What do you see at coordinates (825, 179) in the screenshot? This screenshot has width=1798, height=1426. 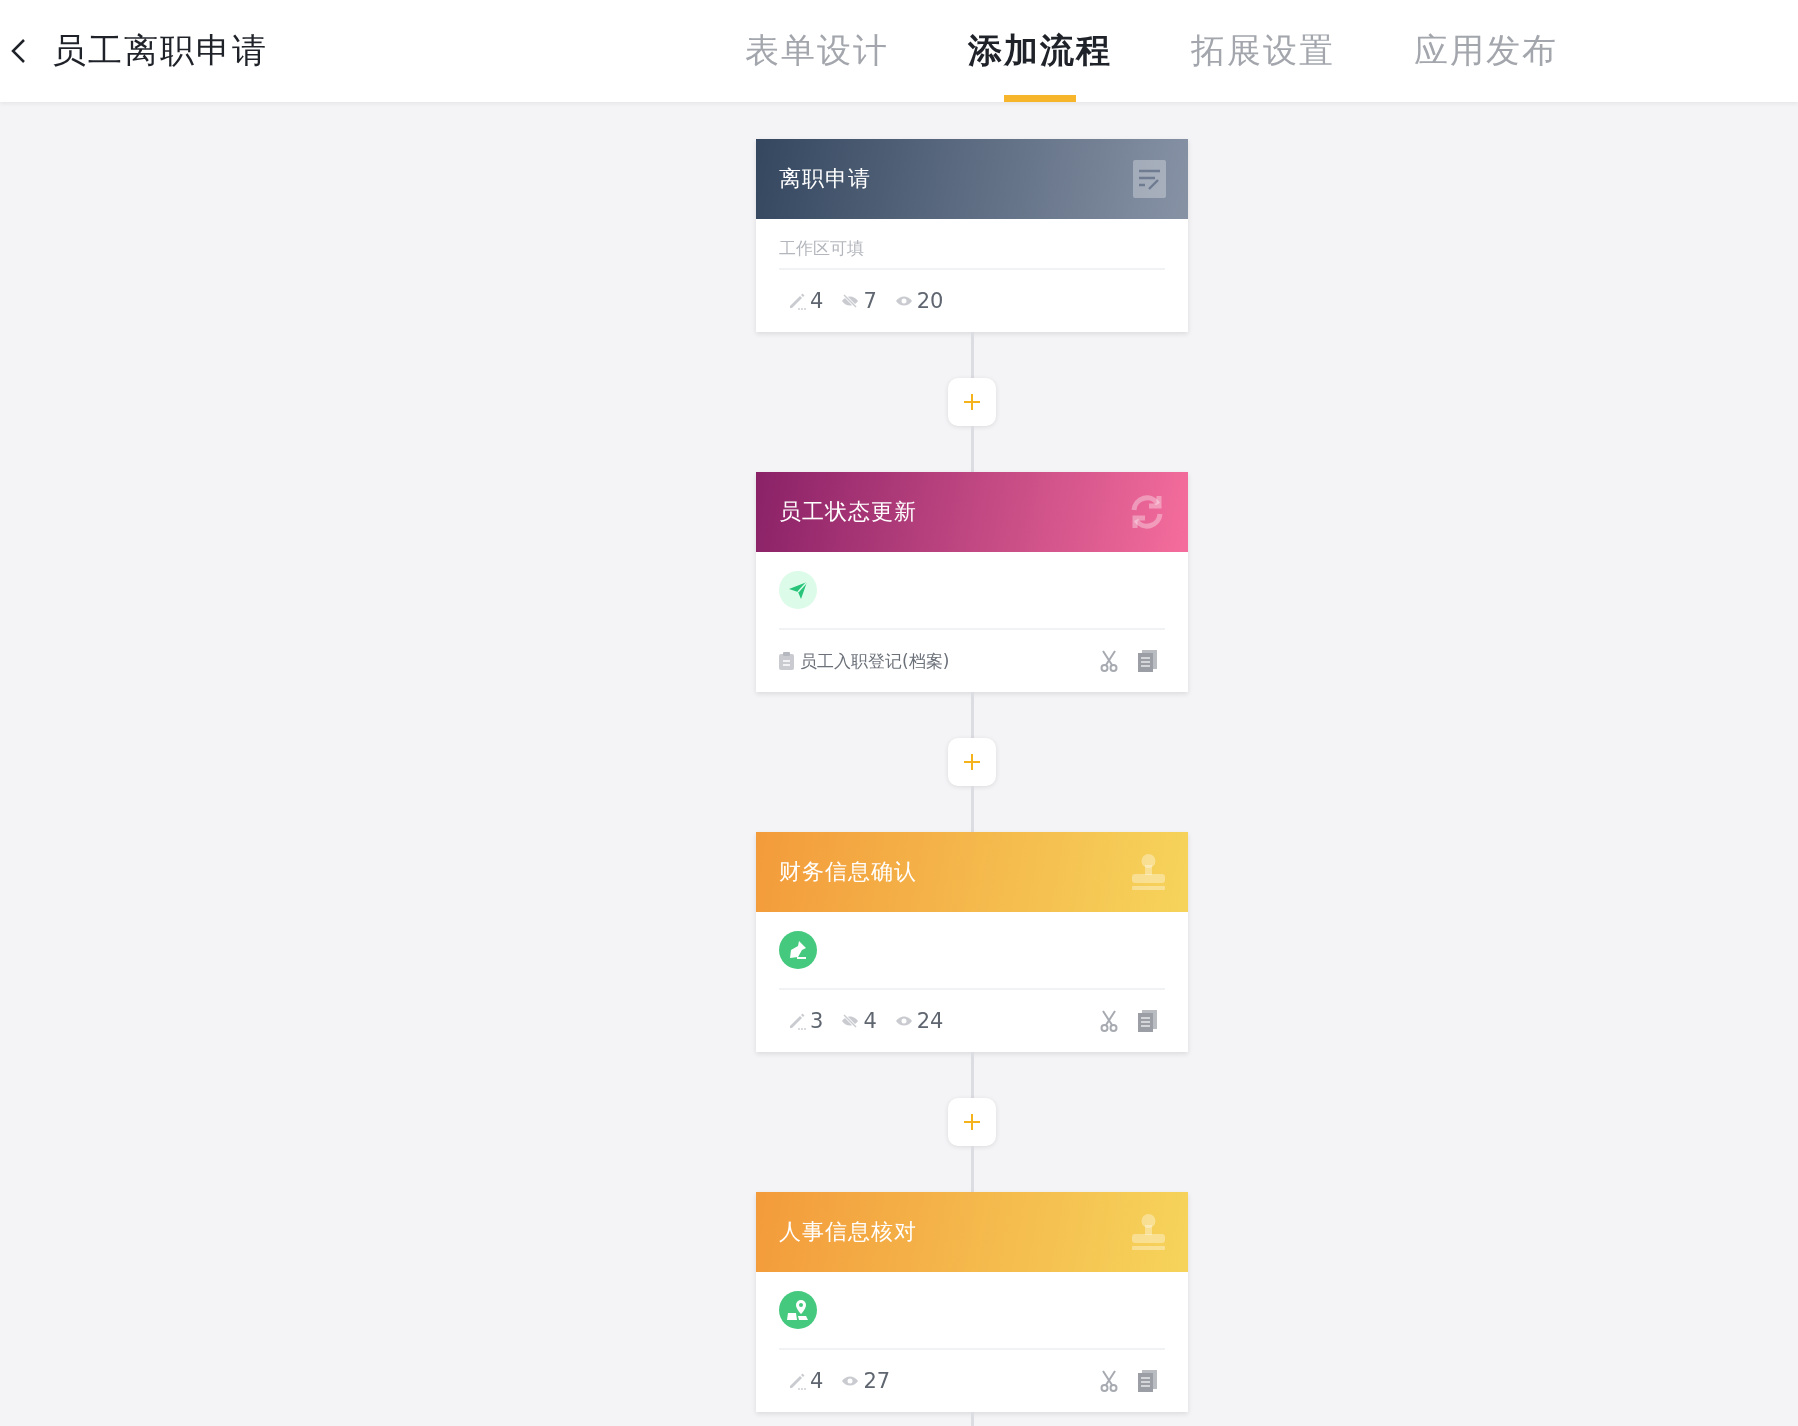 I see `node-title: 离职申请` at bounding box center [825, 179].